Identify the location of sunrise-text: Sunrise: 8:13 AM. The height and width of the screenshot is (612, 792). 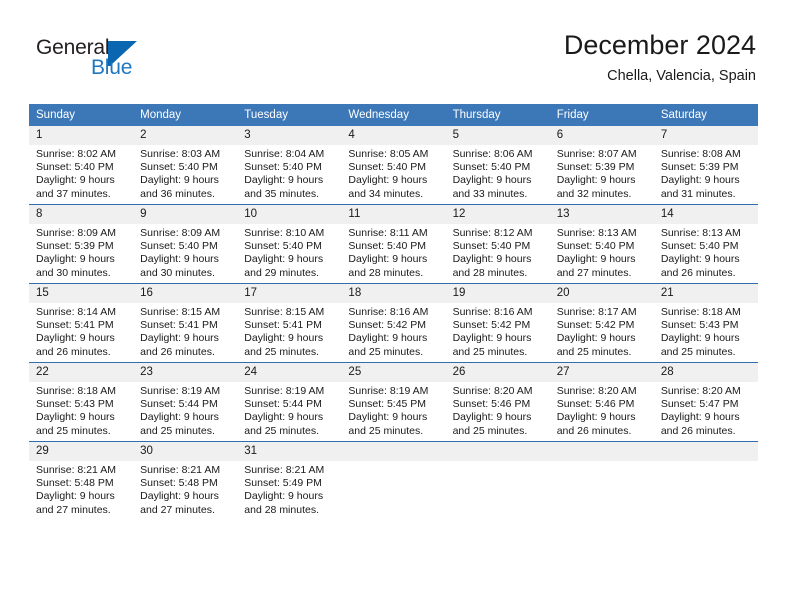
(700, 233).